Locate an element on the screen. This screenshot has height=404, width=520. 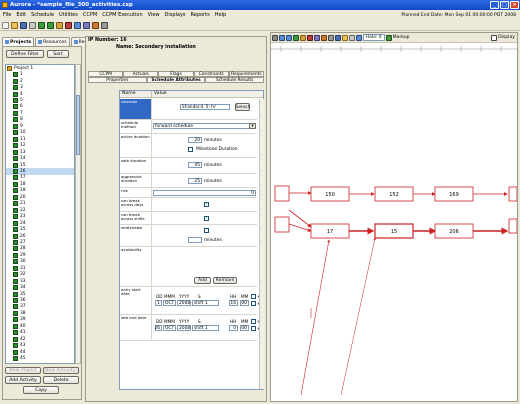
halo-select: Halo: 0 is located at coordinates (374, 37).